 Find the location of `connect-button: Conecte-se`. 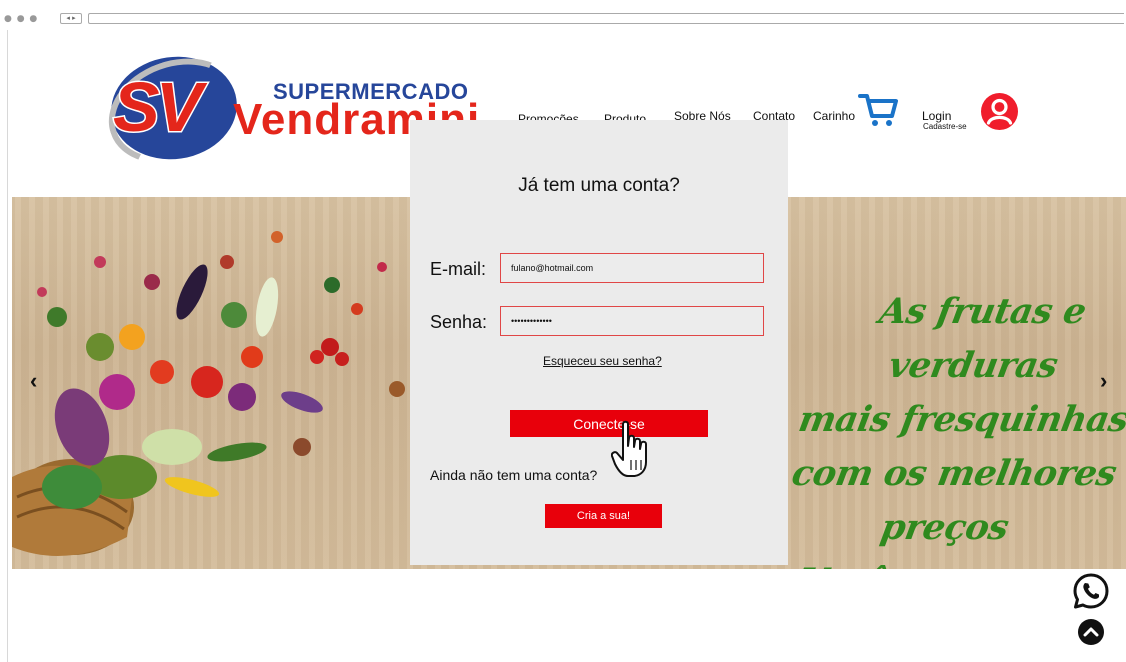

connect-button: Conecte-se is located at coordinates (609, 423).